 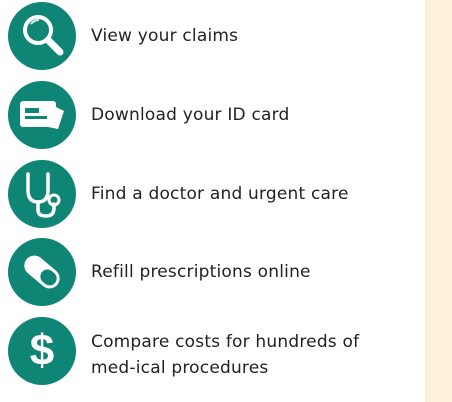 I want to click on pill-capsule-icon, so click(x=42, y=272).